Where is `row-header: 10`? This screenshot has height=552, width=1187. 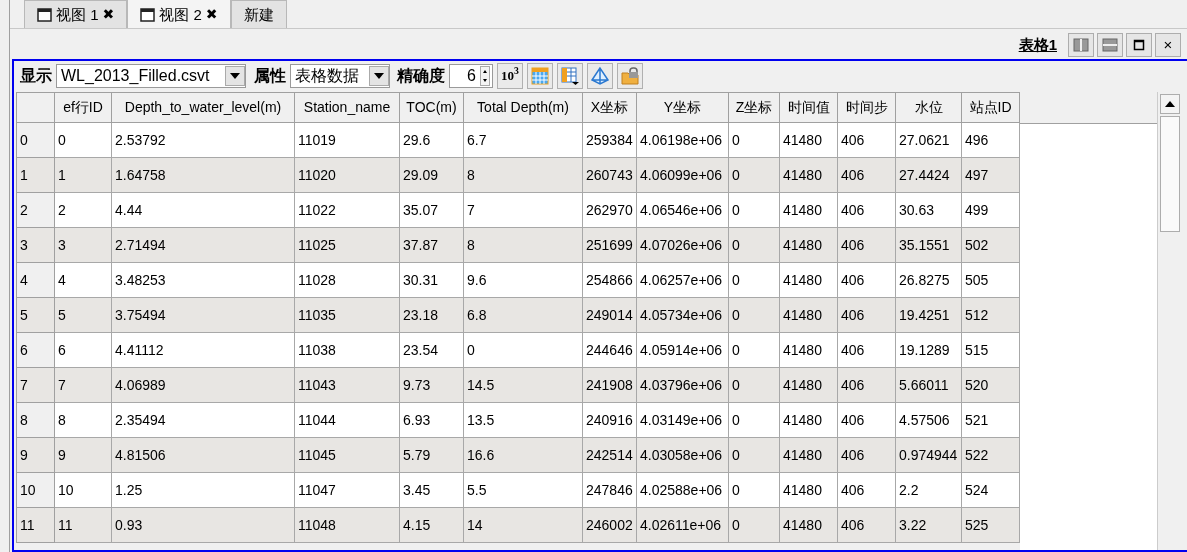
row-header: 10 is located at coordinates (35, 490).